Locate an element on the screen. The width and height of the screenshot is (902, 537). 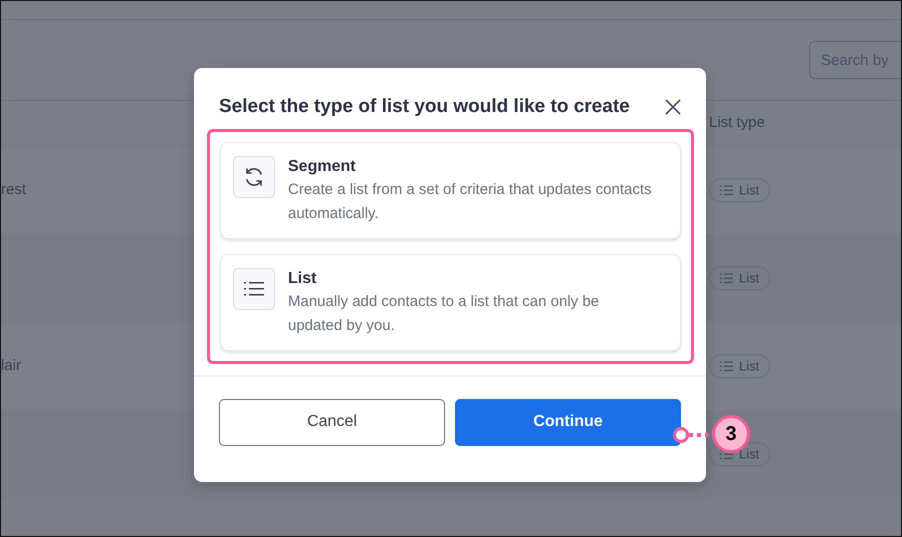
continue-button: Continue is located at coordinates (568, 422).